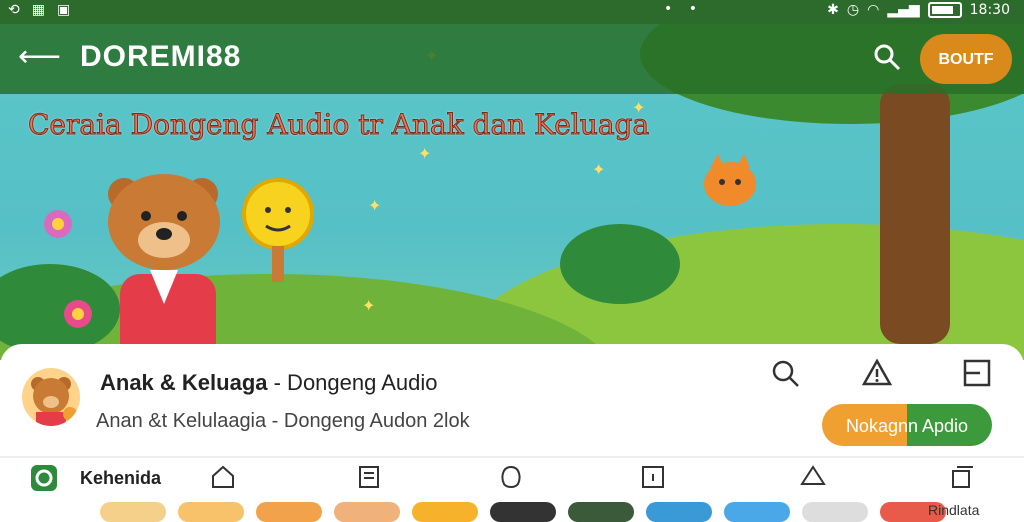  Describe the element at coordinates (683, 9) in the screenshot. I see `status-dots: • •` at that location.